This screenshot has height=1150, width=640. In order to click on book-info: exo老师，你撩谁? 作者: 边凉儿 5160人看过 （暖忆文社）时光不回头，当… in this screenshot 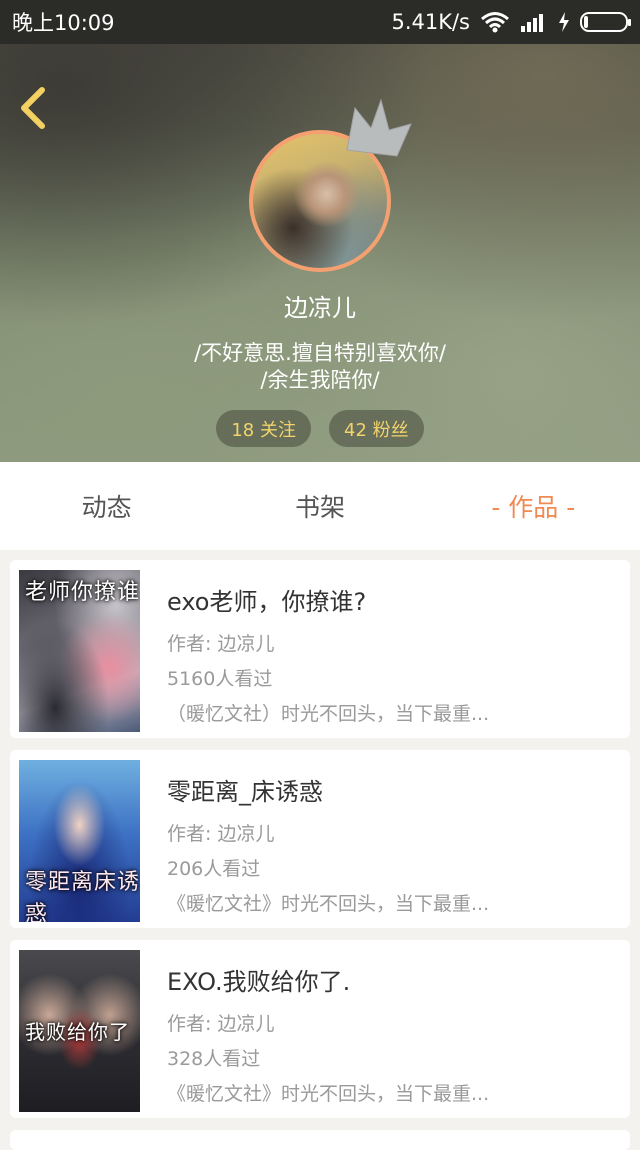, I will do `click(393, 654)`.